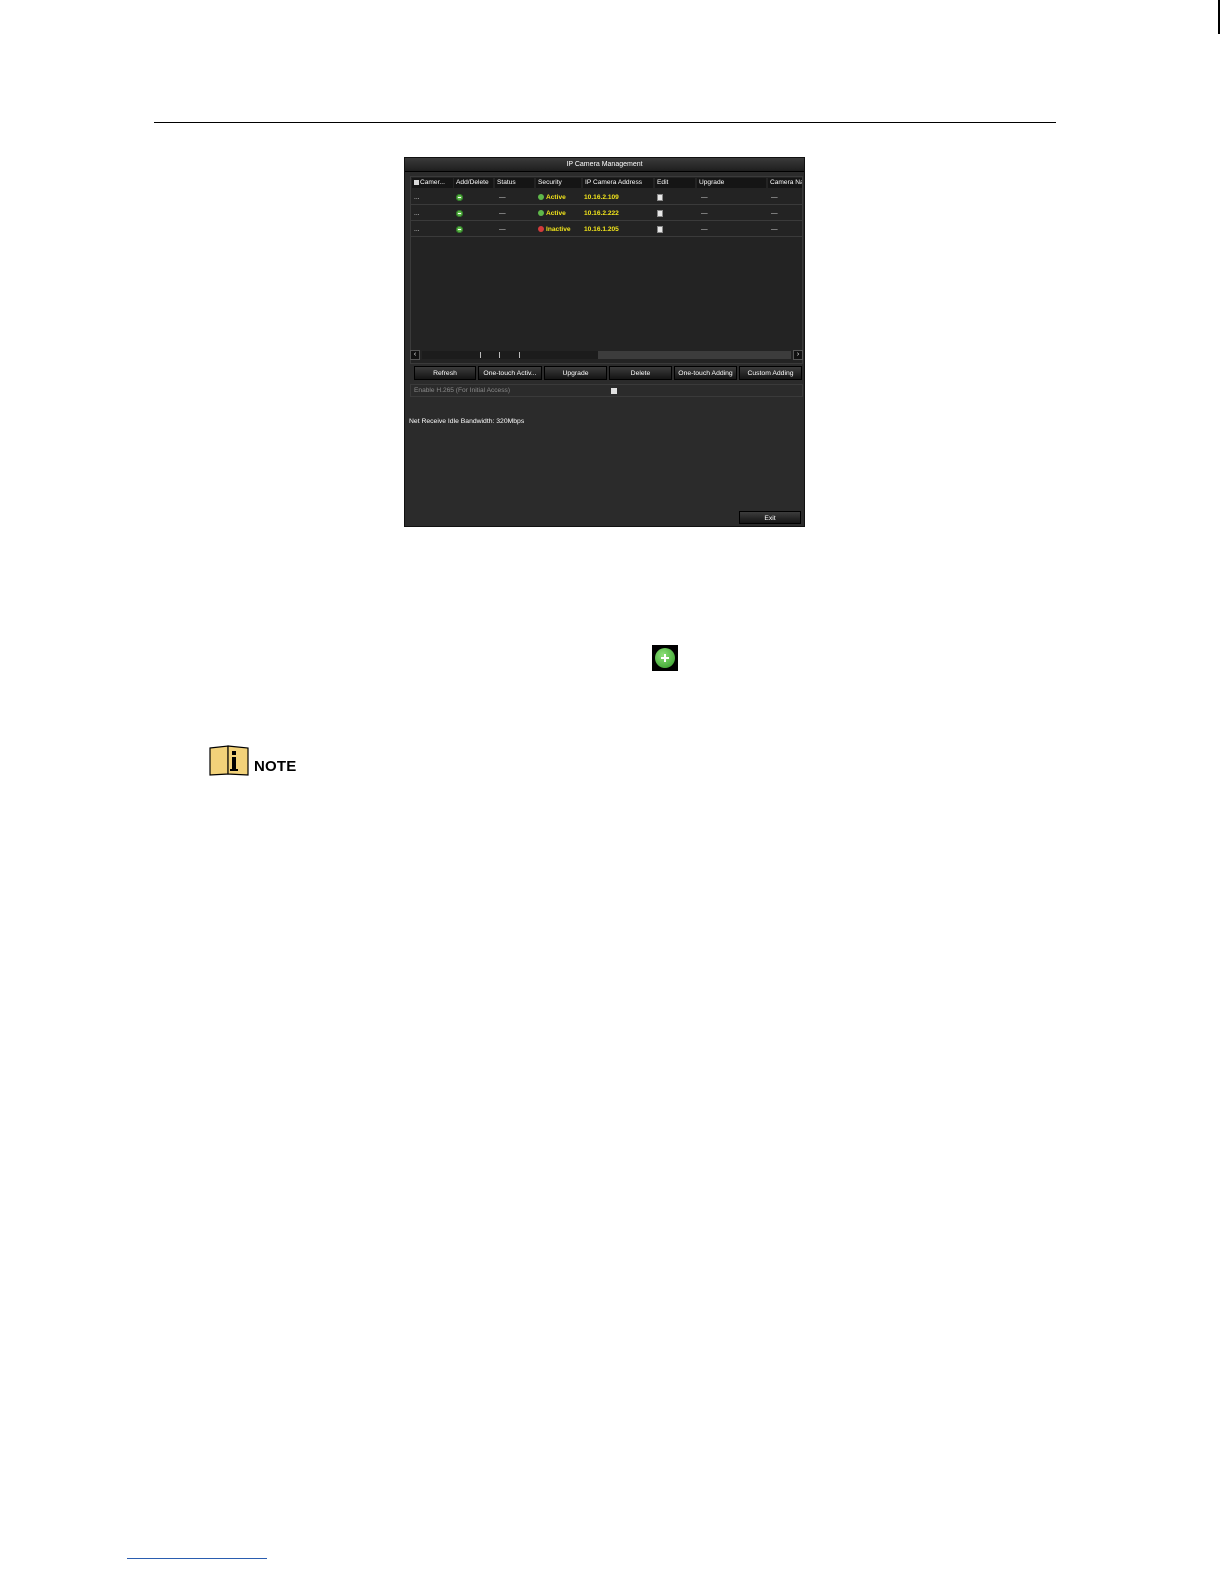 The height and width of the screenshot is (1584, 1224). Describe the element at coordinates (601, 213) in the screenshot. I see `ip-address-cell: 10.16.2.222` at that location.